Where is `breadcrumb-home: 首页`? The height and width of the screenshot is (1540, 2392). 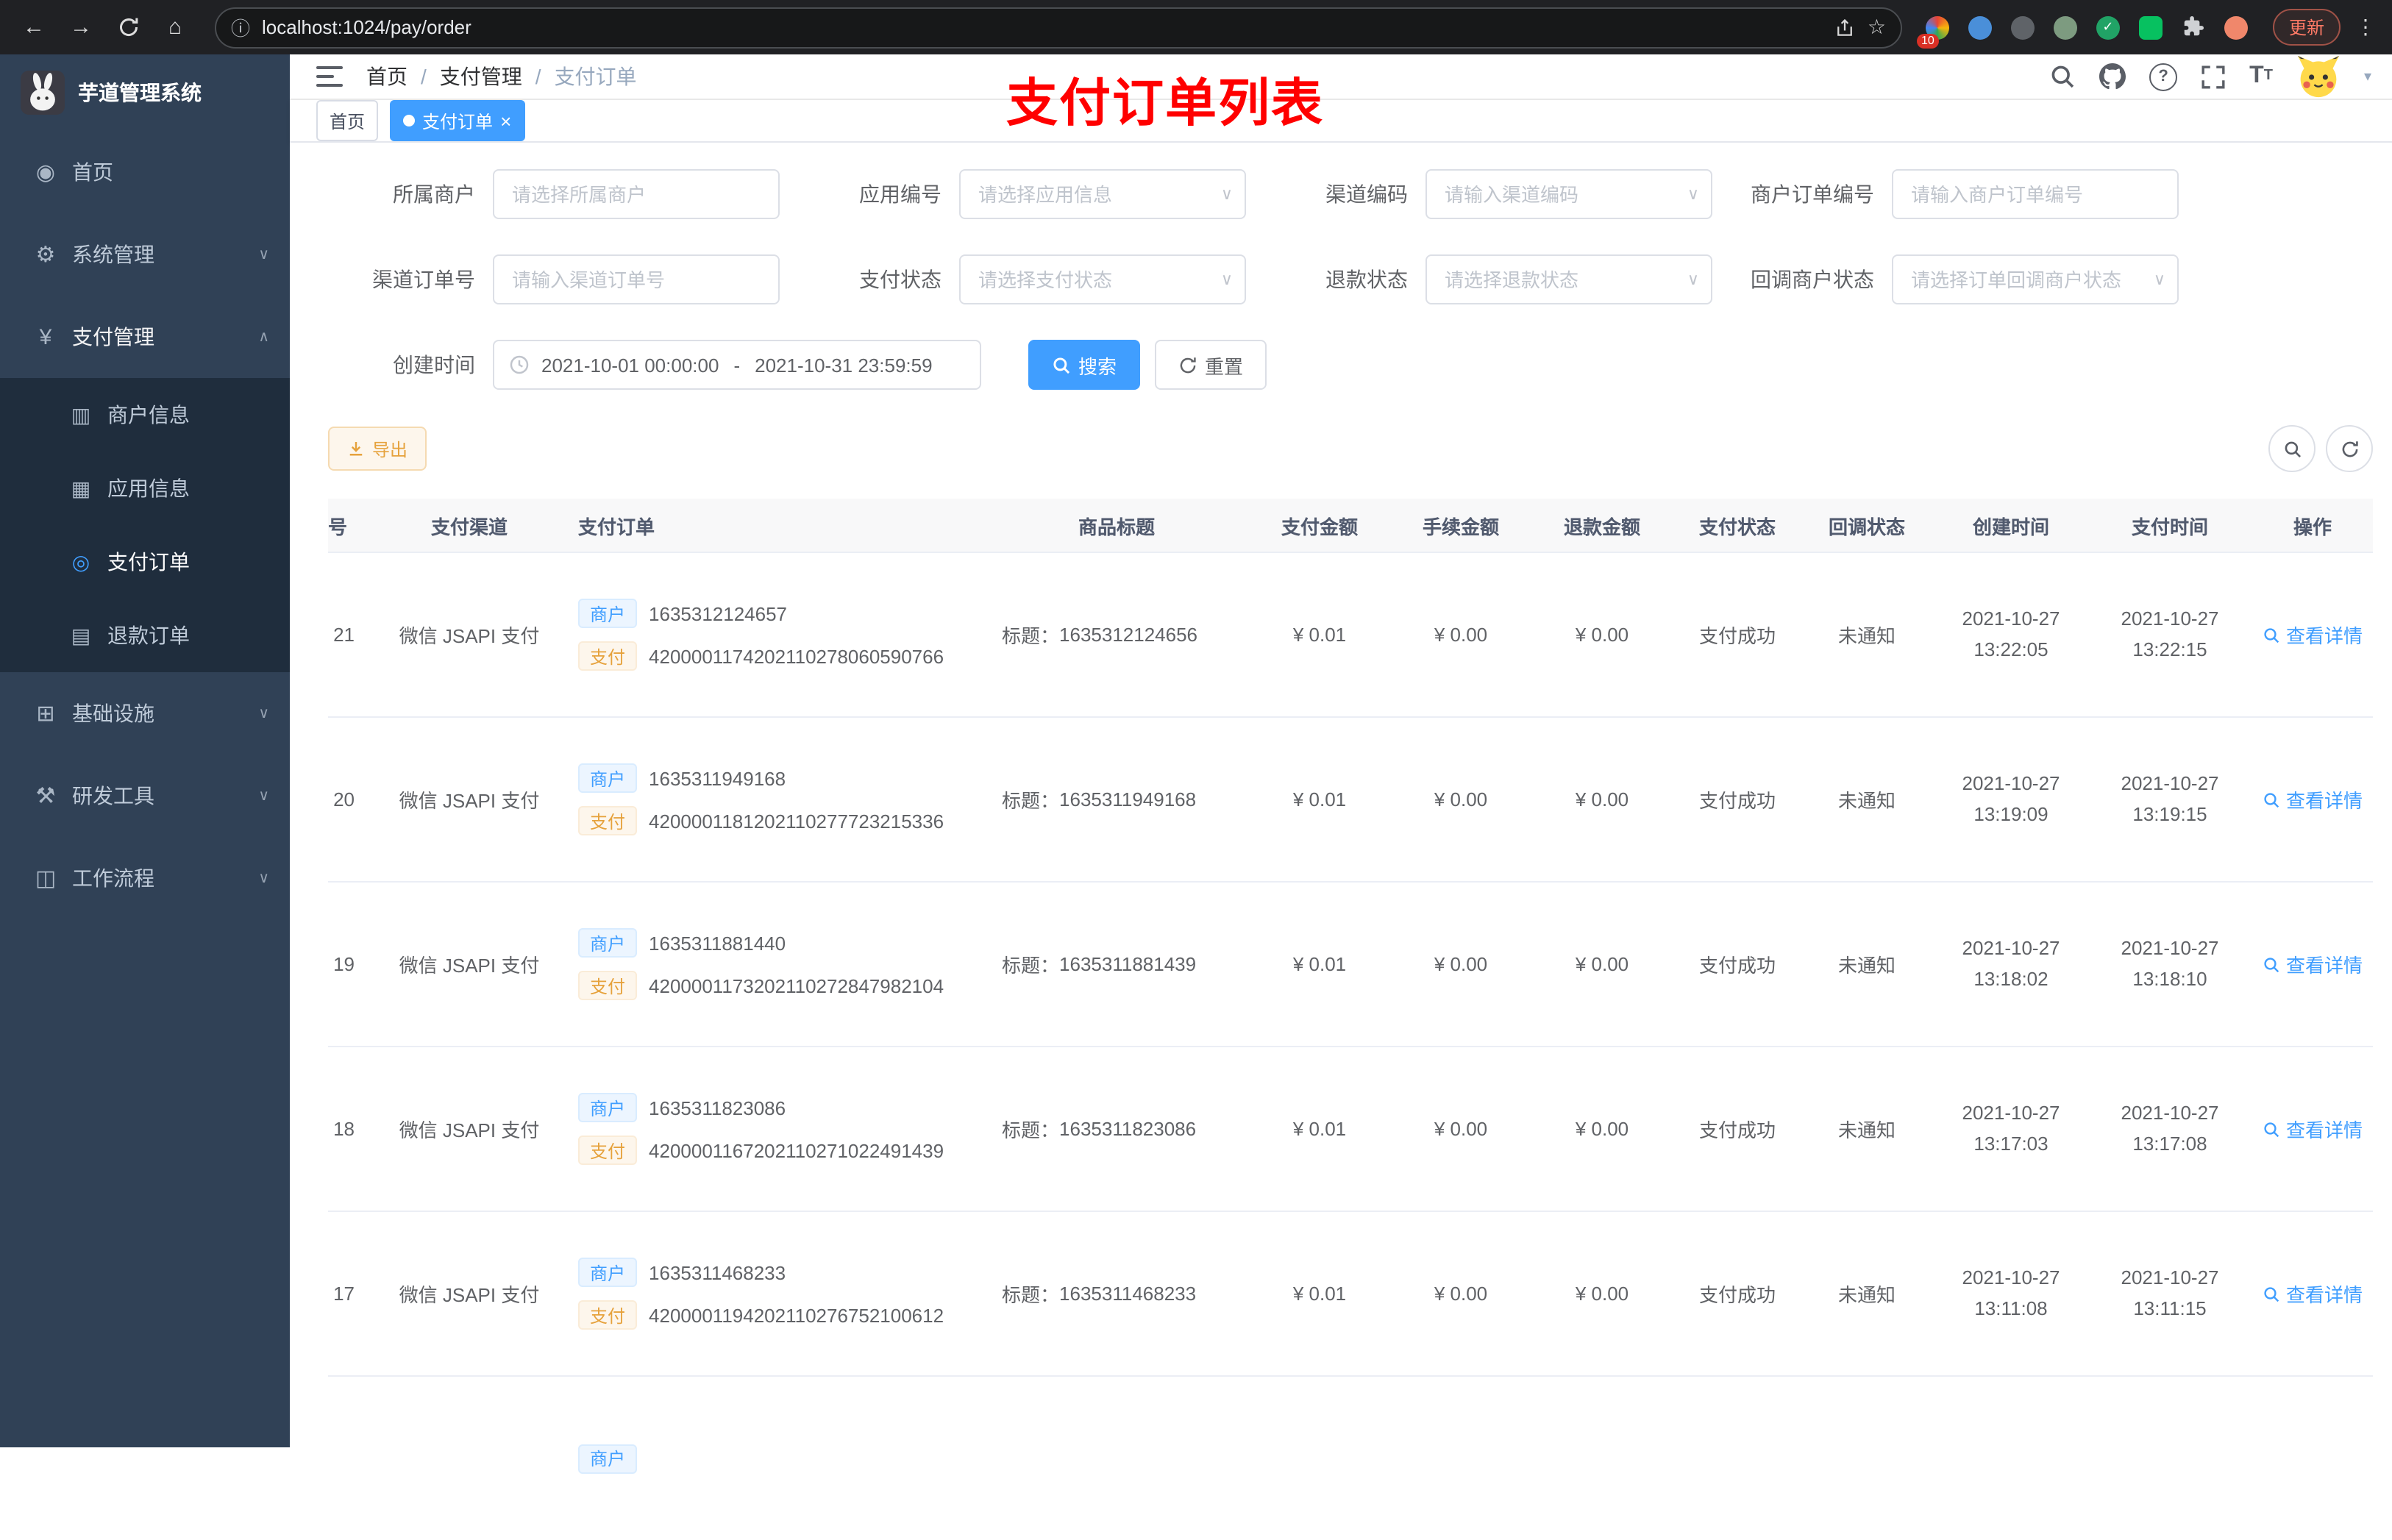 breadcrumb-home: 首页 is located at coordinates (387, 76).